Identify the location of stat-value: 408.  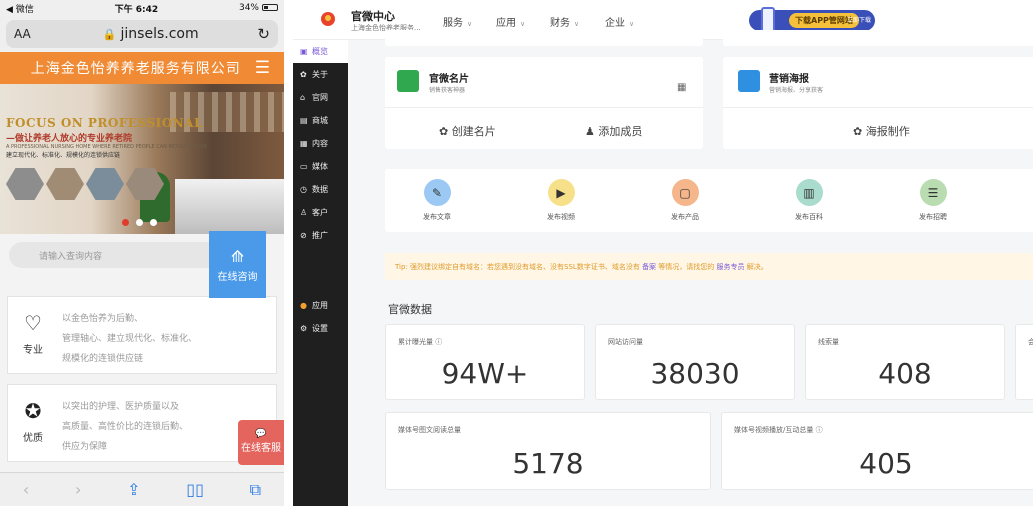
(905, 373).